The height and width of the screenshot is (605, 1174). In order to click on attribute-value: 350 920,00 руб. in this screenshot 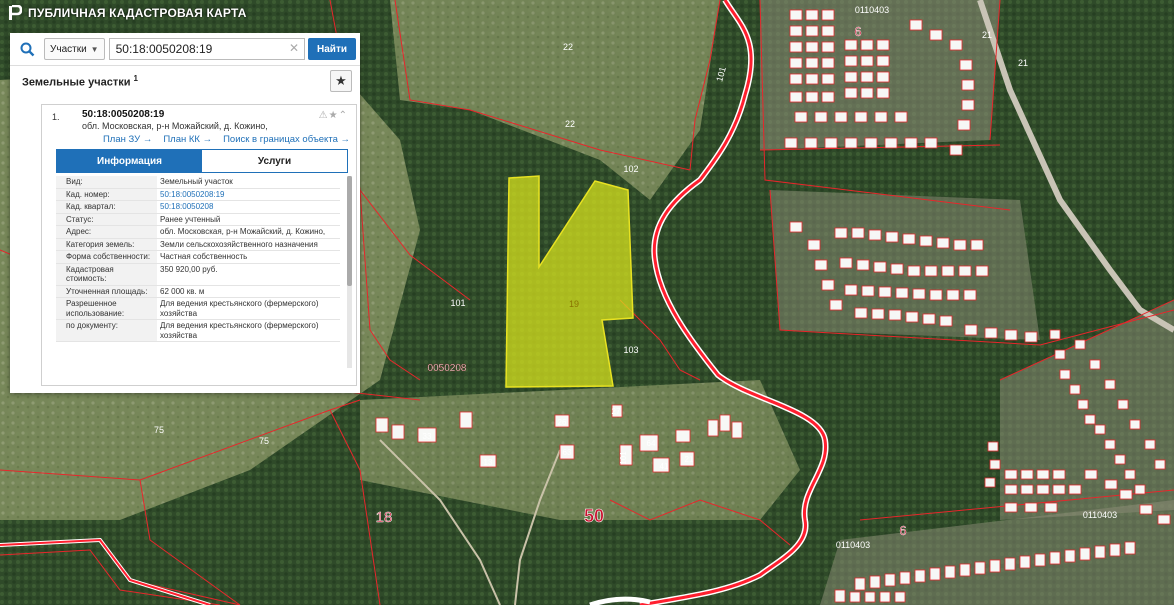, I will do `click(248, 274)`.